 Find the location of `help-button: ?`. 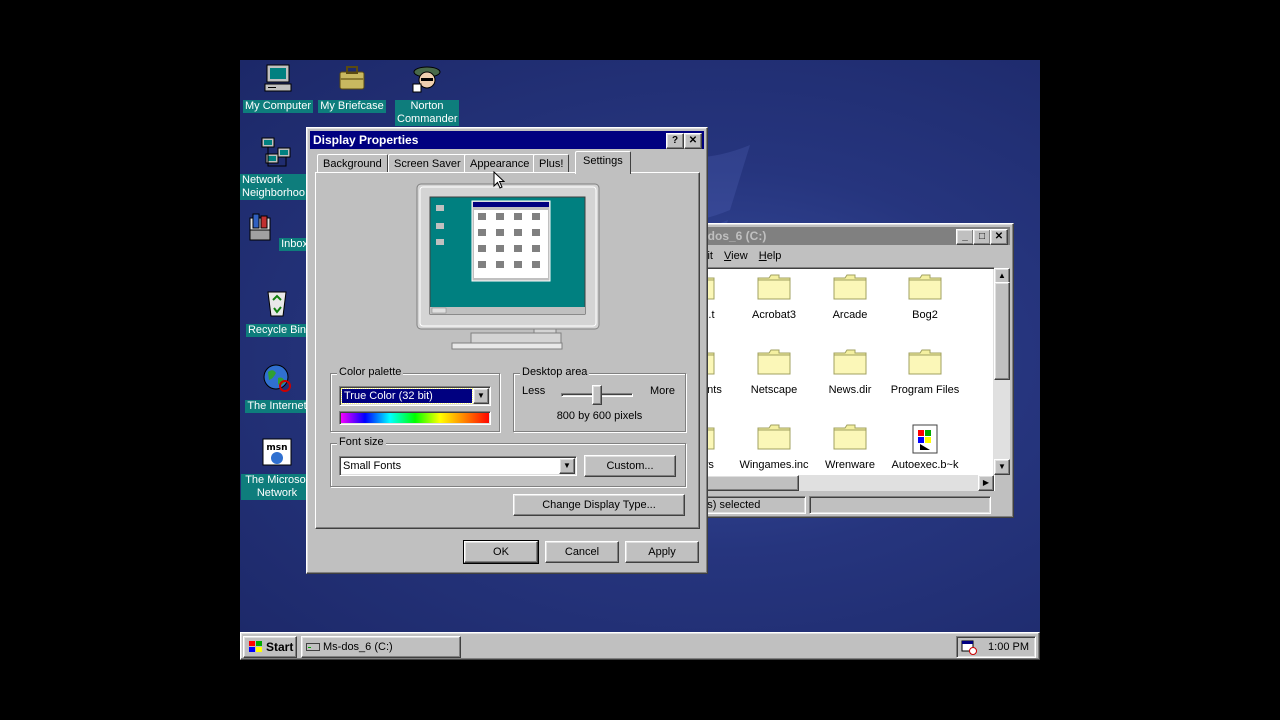

help-button: ? is located at coordinates (675, 141).